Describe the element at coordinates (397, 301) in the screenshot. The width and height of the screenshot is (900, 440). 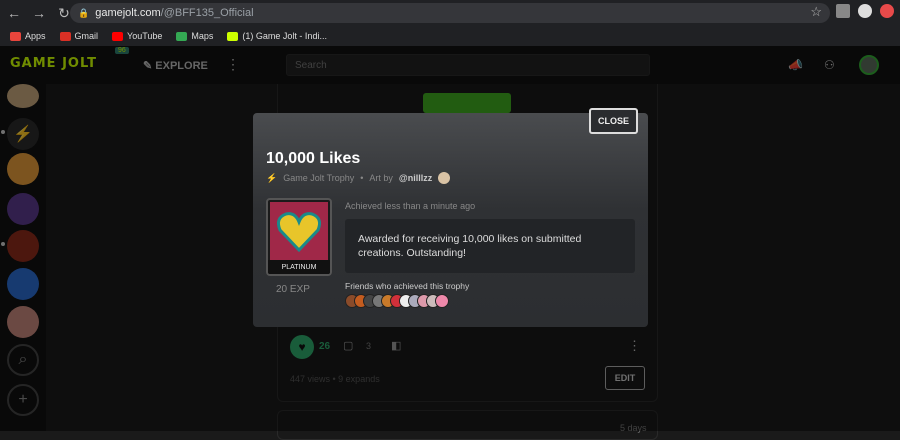
I see `friend-avatars` at that location.